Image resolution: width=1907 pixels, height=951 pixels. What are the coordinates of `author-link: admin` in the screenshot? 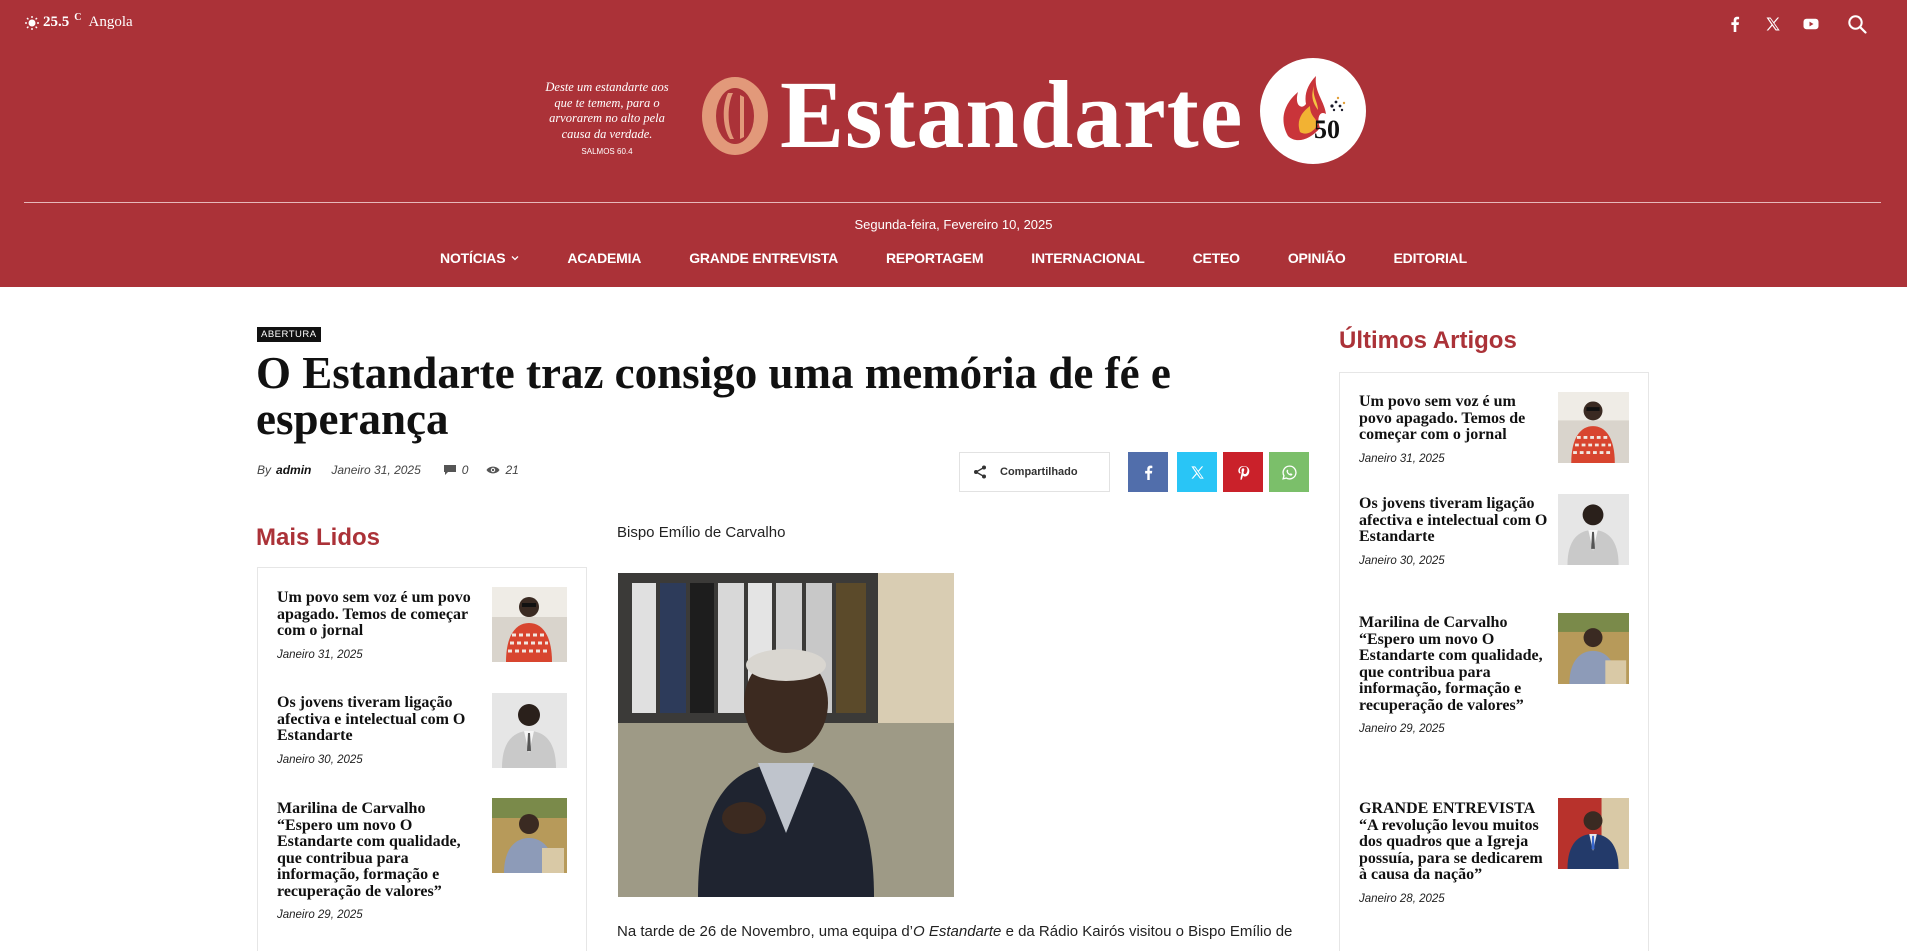 It's located at (293, 470).